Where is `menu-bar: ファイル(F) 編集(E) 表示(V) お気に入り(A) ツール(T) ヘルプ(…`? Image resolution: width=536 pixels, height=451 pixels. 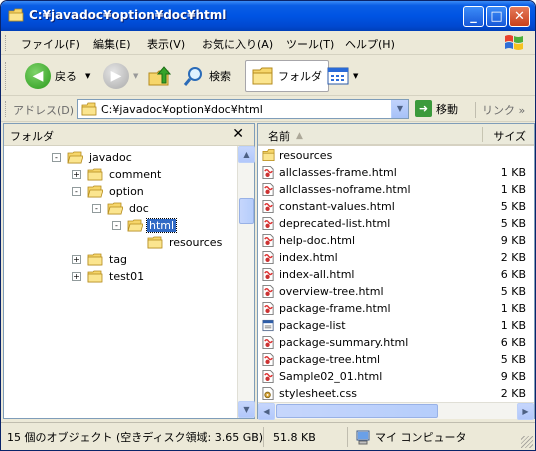 menu-bar: ファイル(F) 編集(E) 表示(V) お気に入り(A) ツール(T) ヘルプ(… is located at coordinates (268, 43).